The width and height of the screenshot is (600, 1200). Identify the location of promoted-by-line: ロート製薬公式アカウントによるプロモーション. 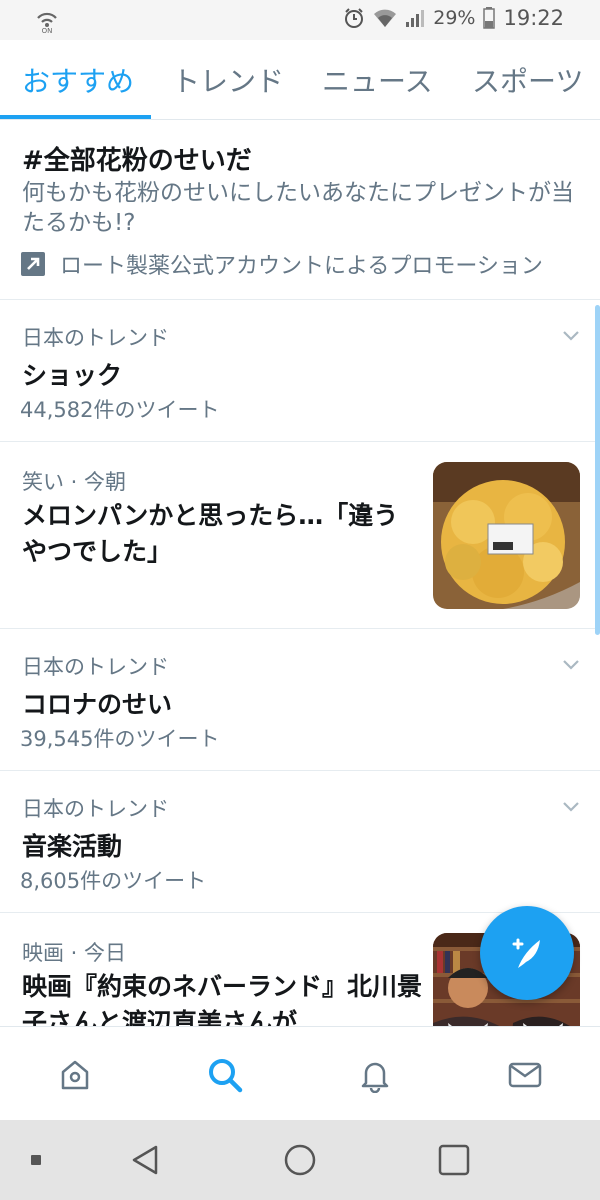
(281, 264).